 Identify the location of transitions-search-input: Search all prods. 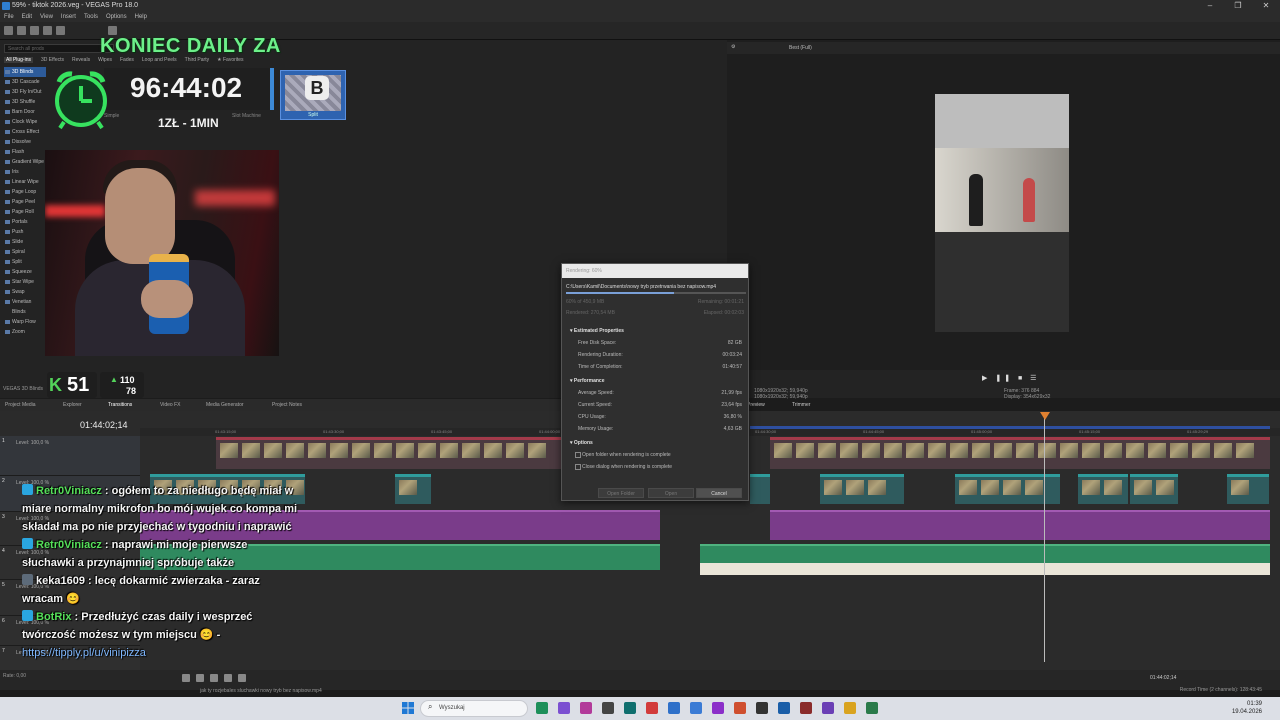
(59, 48).